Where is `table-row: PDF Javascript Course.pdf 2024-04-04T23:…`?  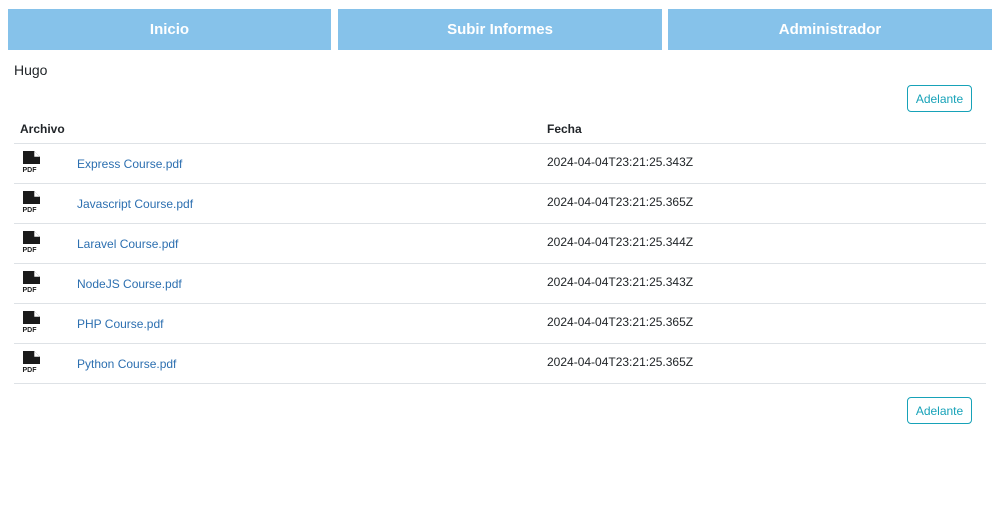
table-row: PDF Javascript Course.pdf 2024-04-04T23:… is located at coordinates (500, 204).